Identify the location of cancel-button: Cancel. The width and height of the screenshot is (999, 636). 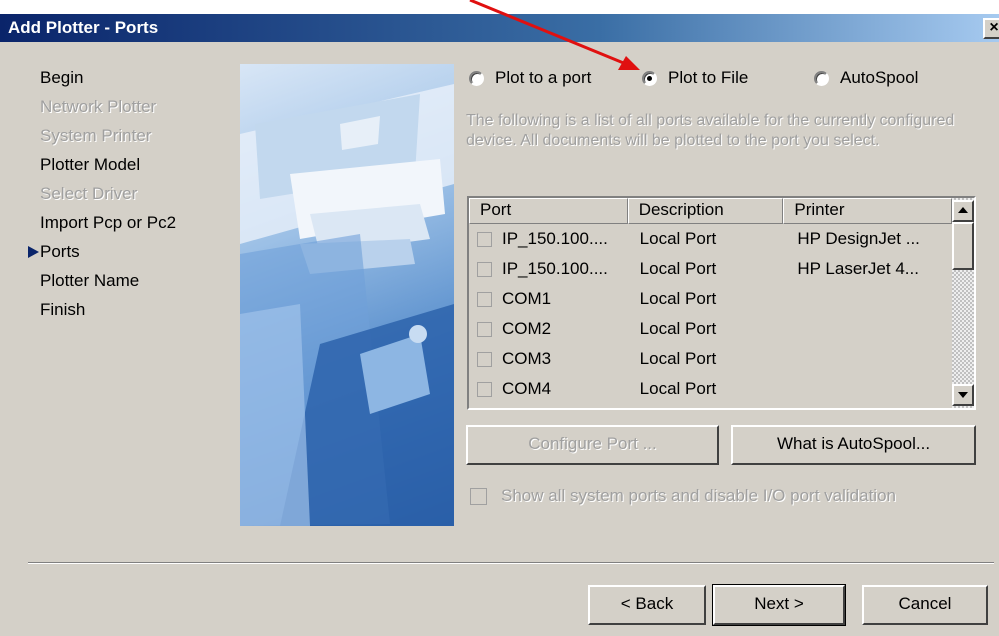
(925, 605).